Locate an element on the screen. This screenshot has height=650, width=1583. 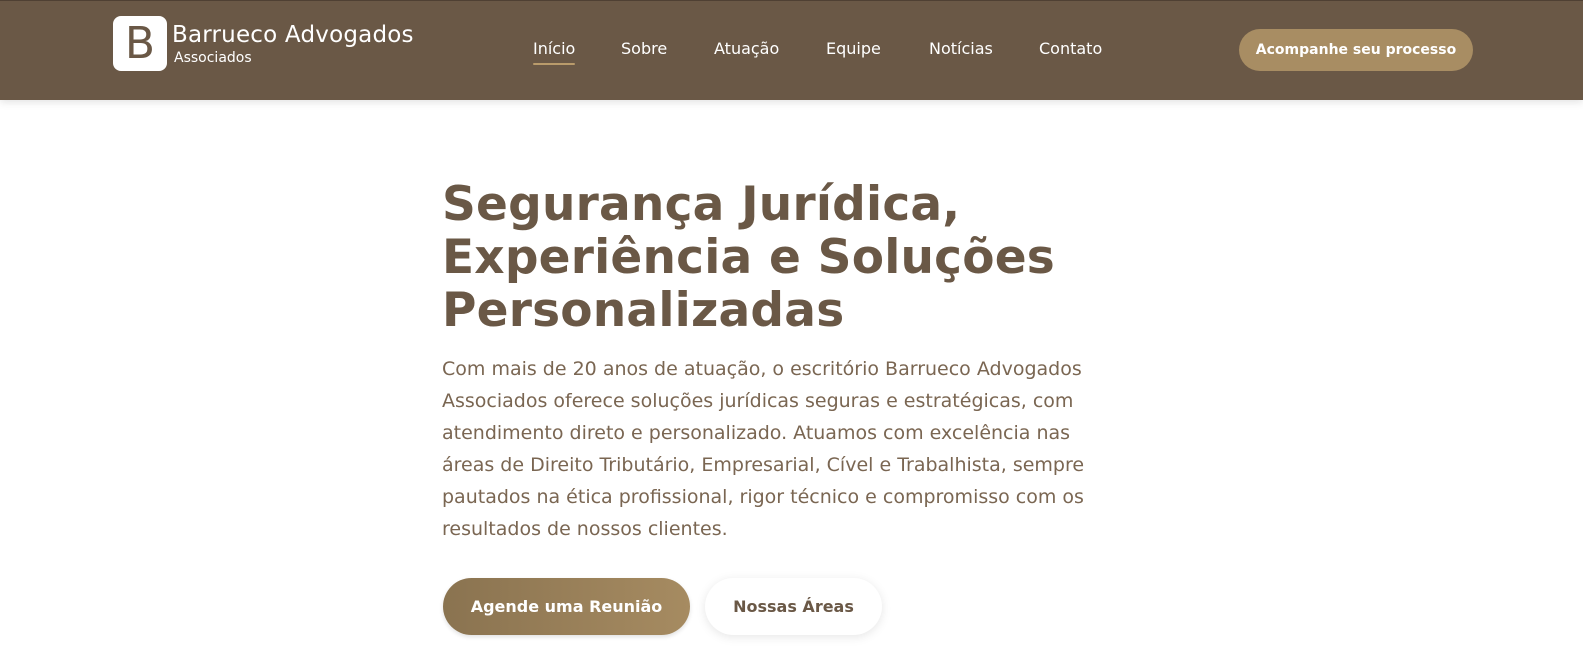
brand-name: Barrueco Advogados is located at coordinates (293, 35).